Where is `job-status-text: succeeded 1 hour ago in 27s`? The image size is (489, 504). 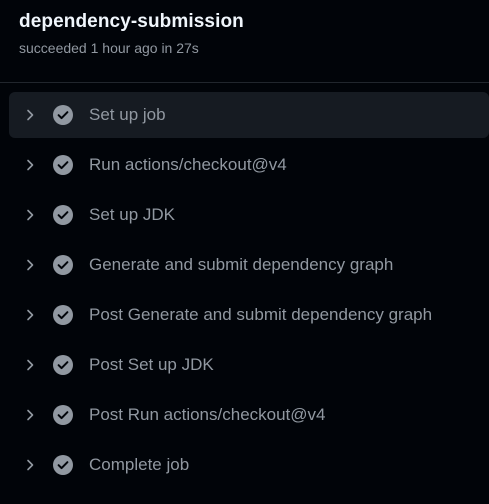 job-status-text: succeeded 1 hour ago in 27s is located at coordinates (109, 48).